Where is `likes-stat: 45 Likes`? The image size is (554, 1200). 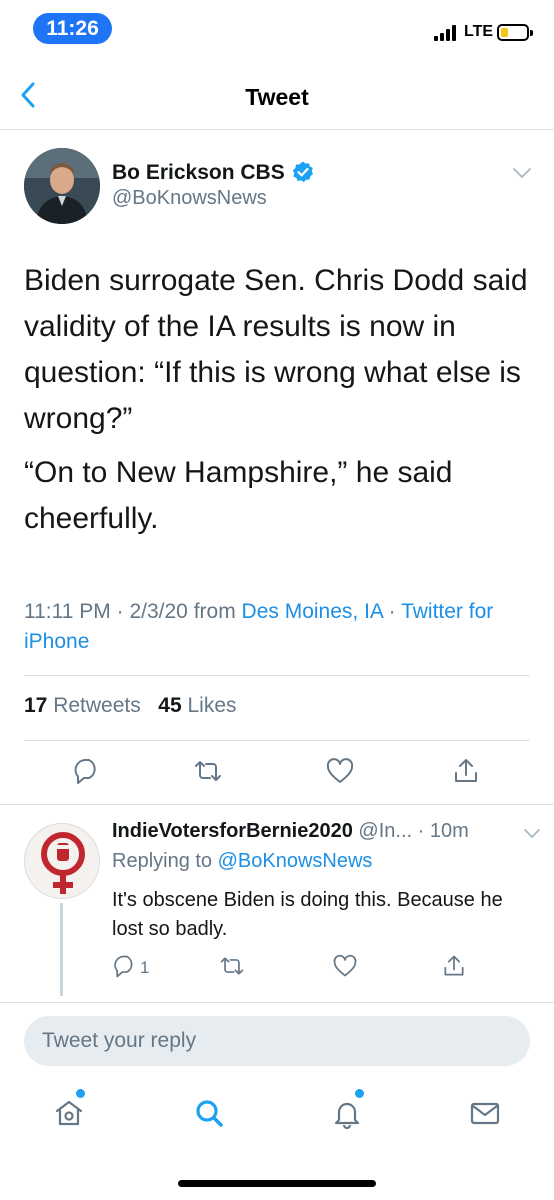
likes-stat: 45 Likes is located at coordinates (197, 705).